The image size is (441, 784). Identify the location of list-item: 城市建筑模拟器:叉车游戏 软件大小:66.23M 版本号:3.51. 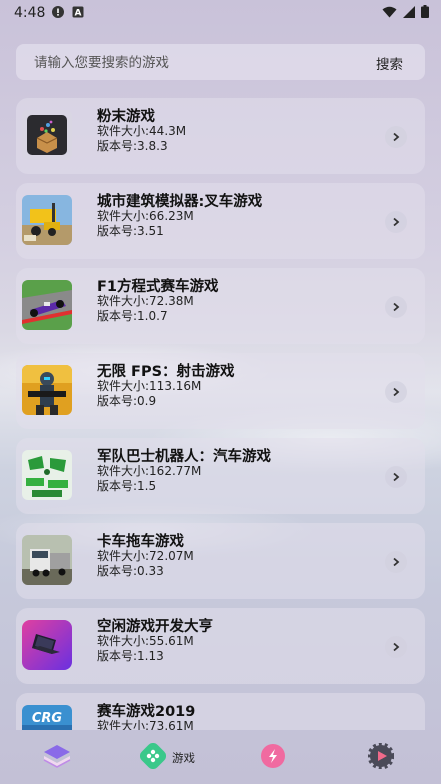
(220, 221).